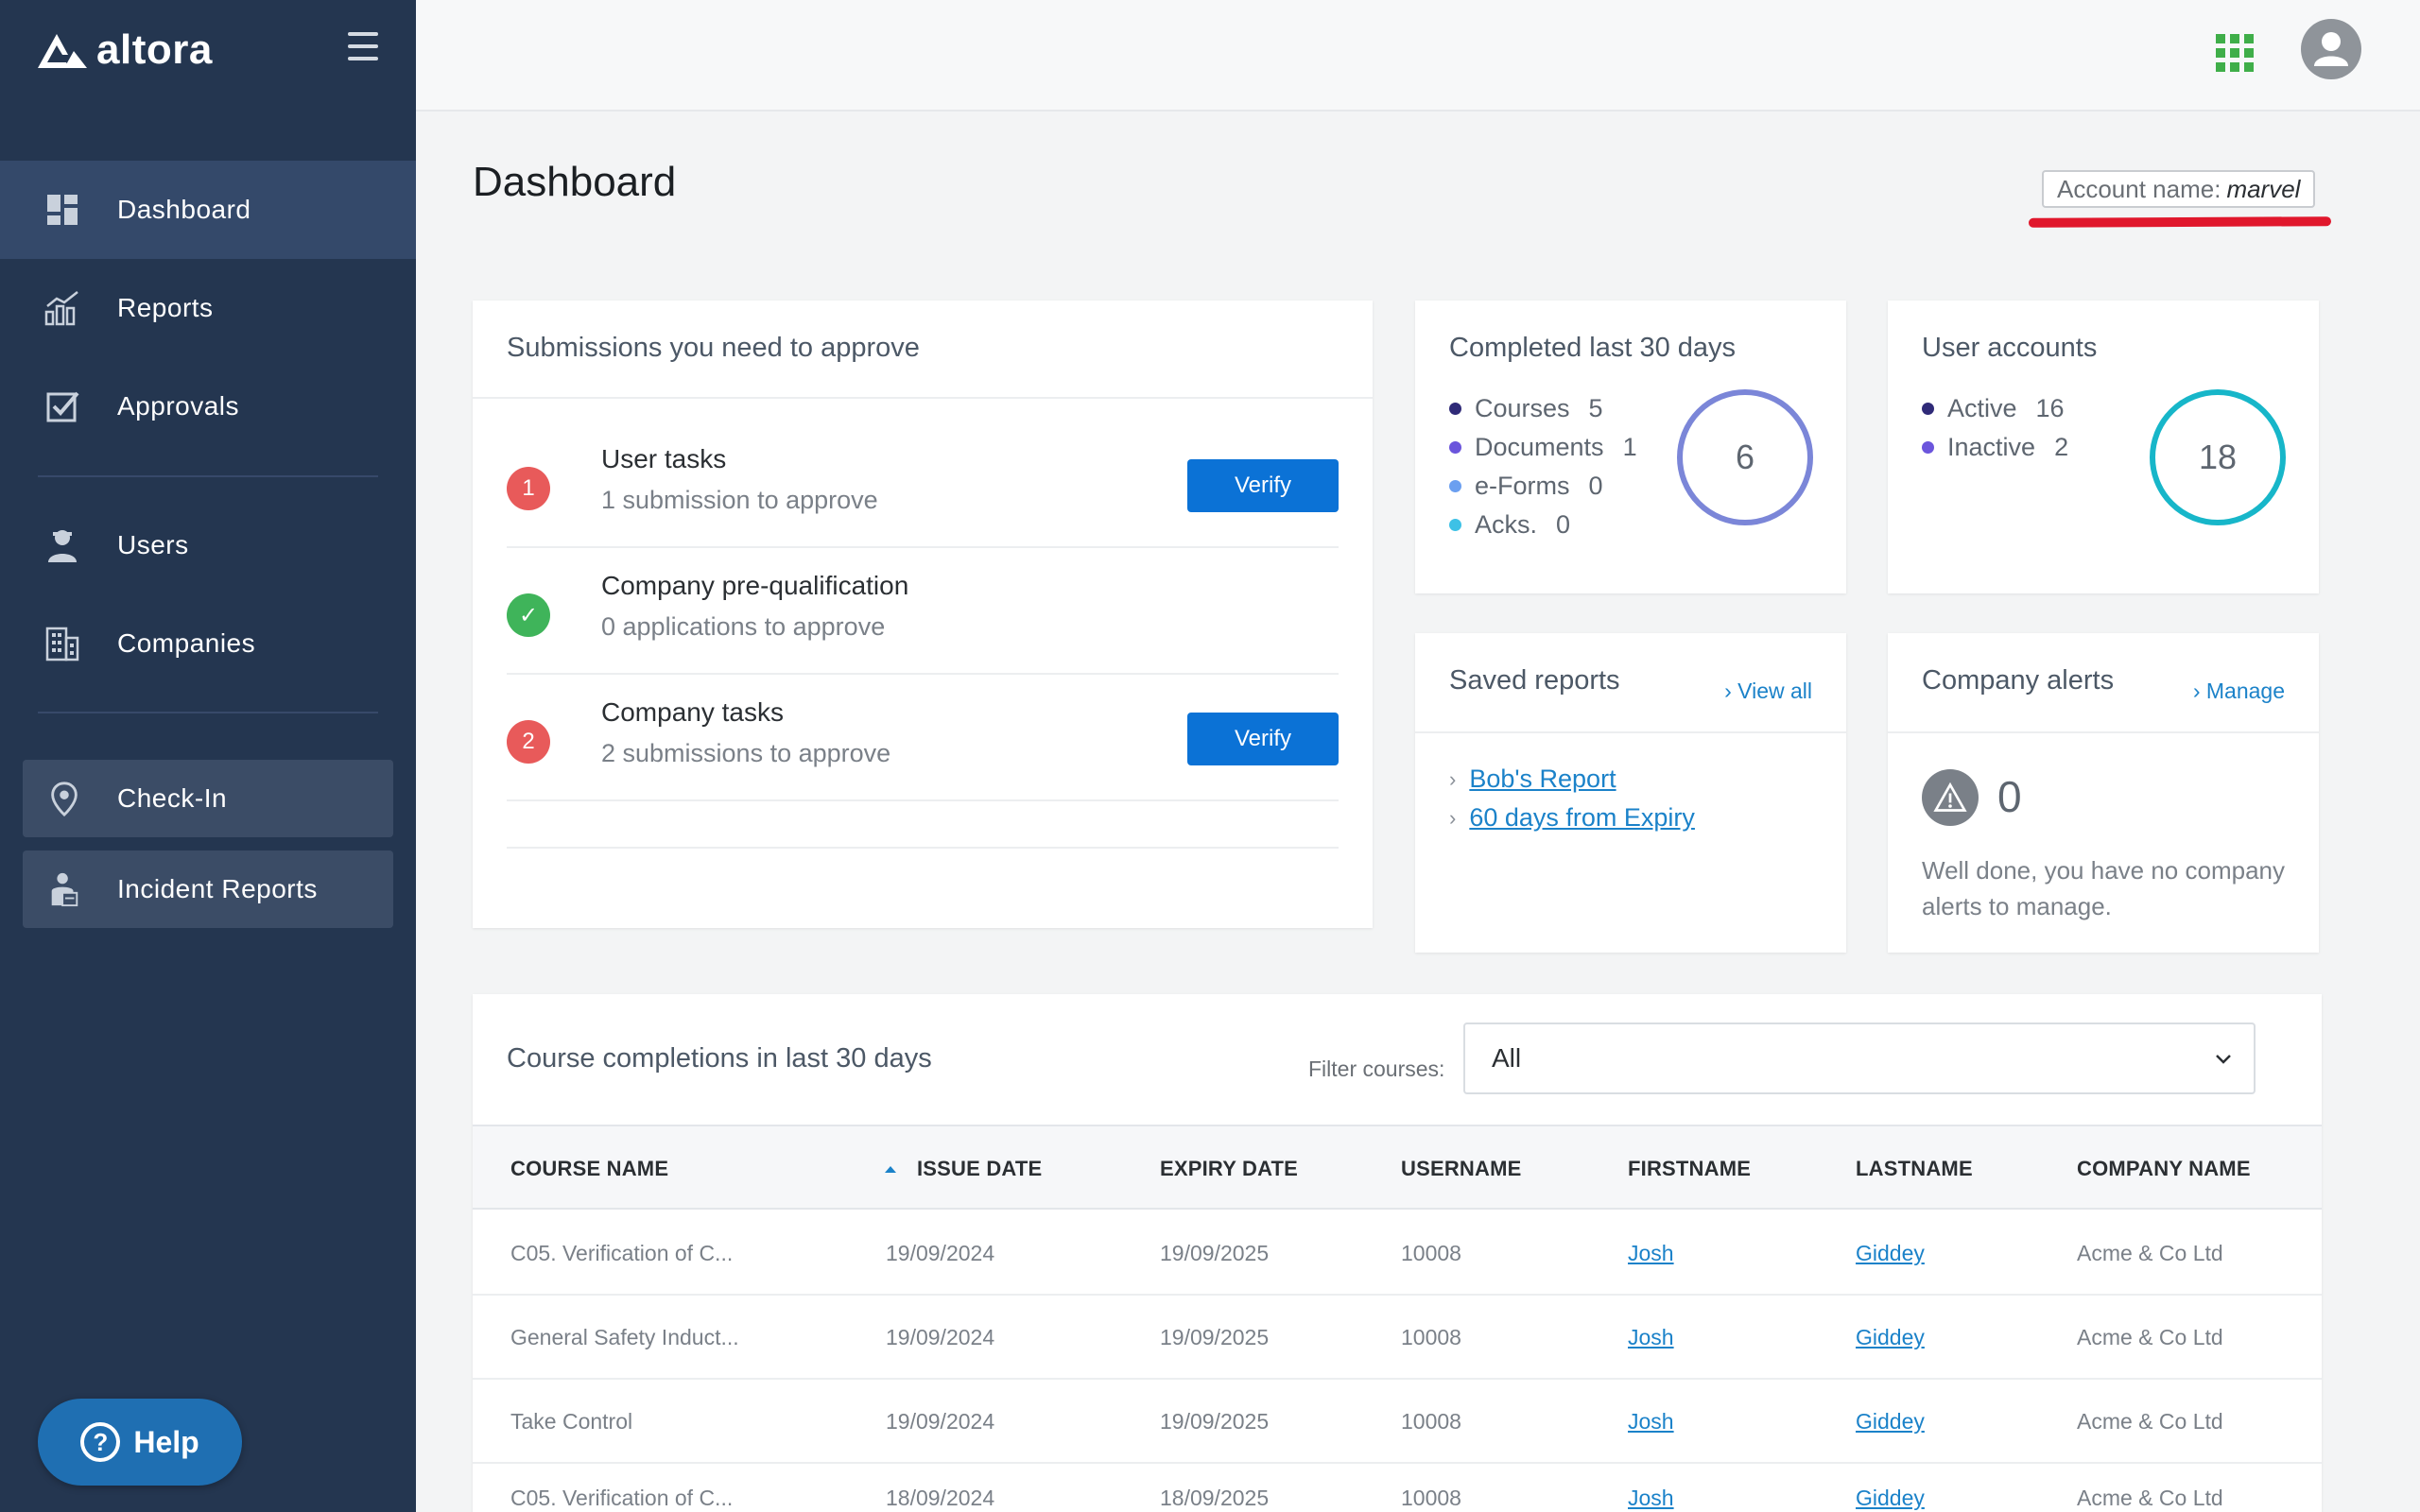 The width and height of the screenshot is (2420, 1512). What do you see at coordinates (589, 1168) in the screenshot?
I see `column-header-course-name: COURSE NAME` at bounding box center [589, 1168].